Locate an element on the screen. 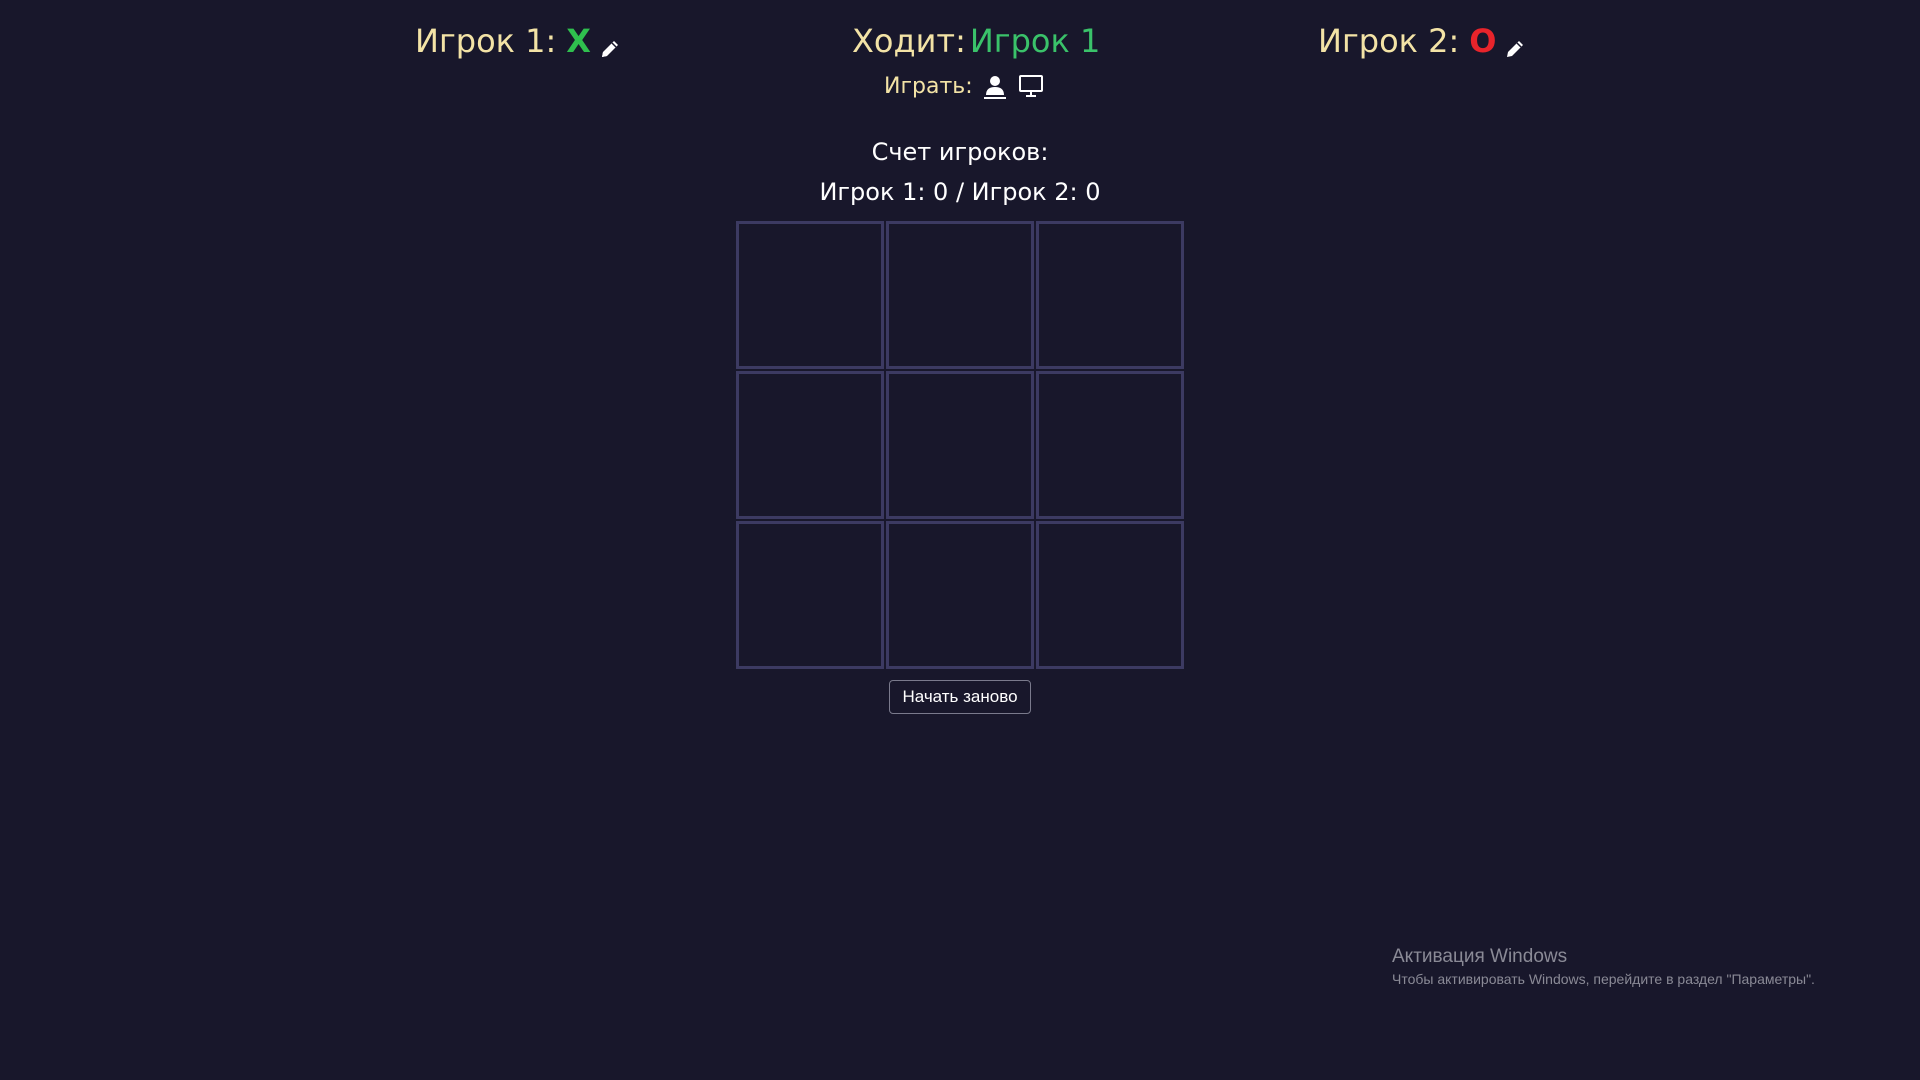 The width and height of the screenshot is (1920, 1080). activation-title: Активация Windows is located at coordinates (1480, 956).